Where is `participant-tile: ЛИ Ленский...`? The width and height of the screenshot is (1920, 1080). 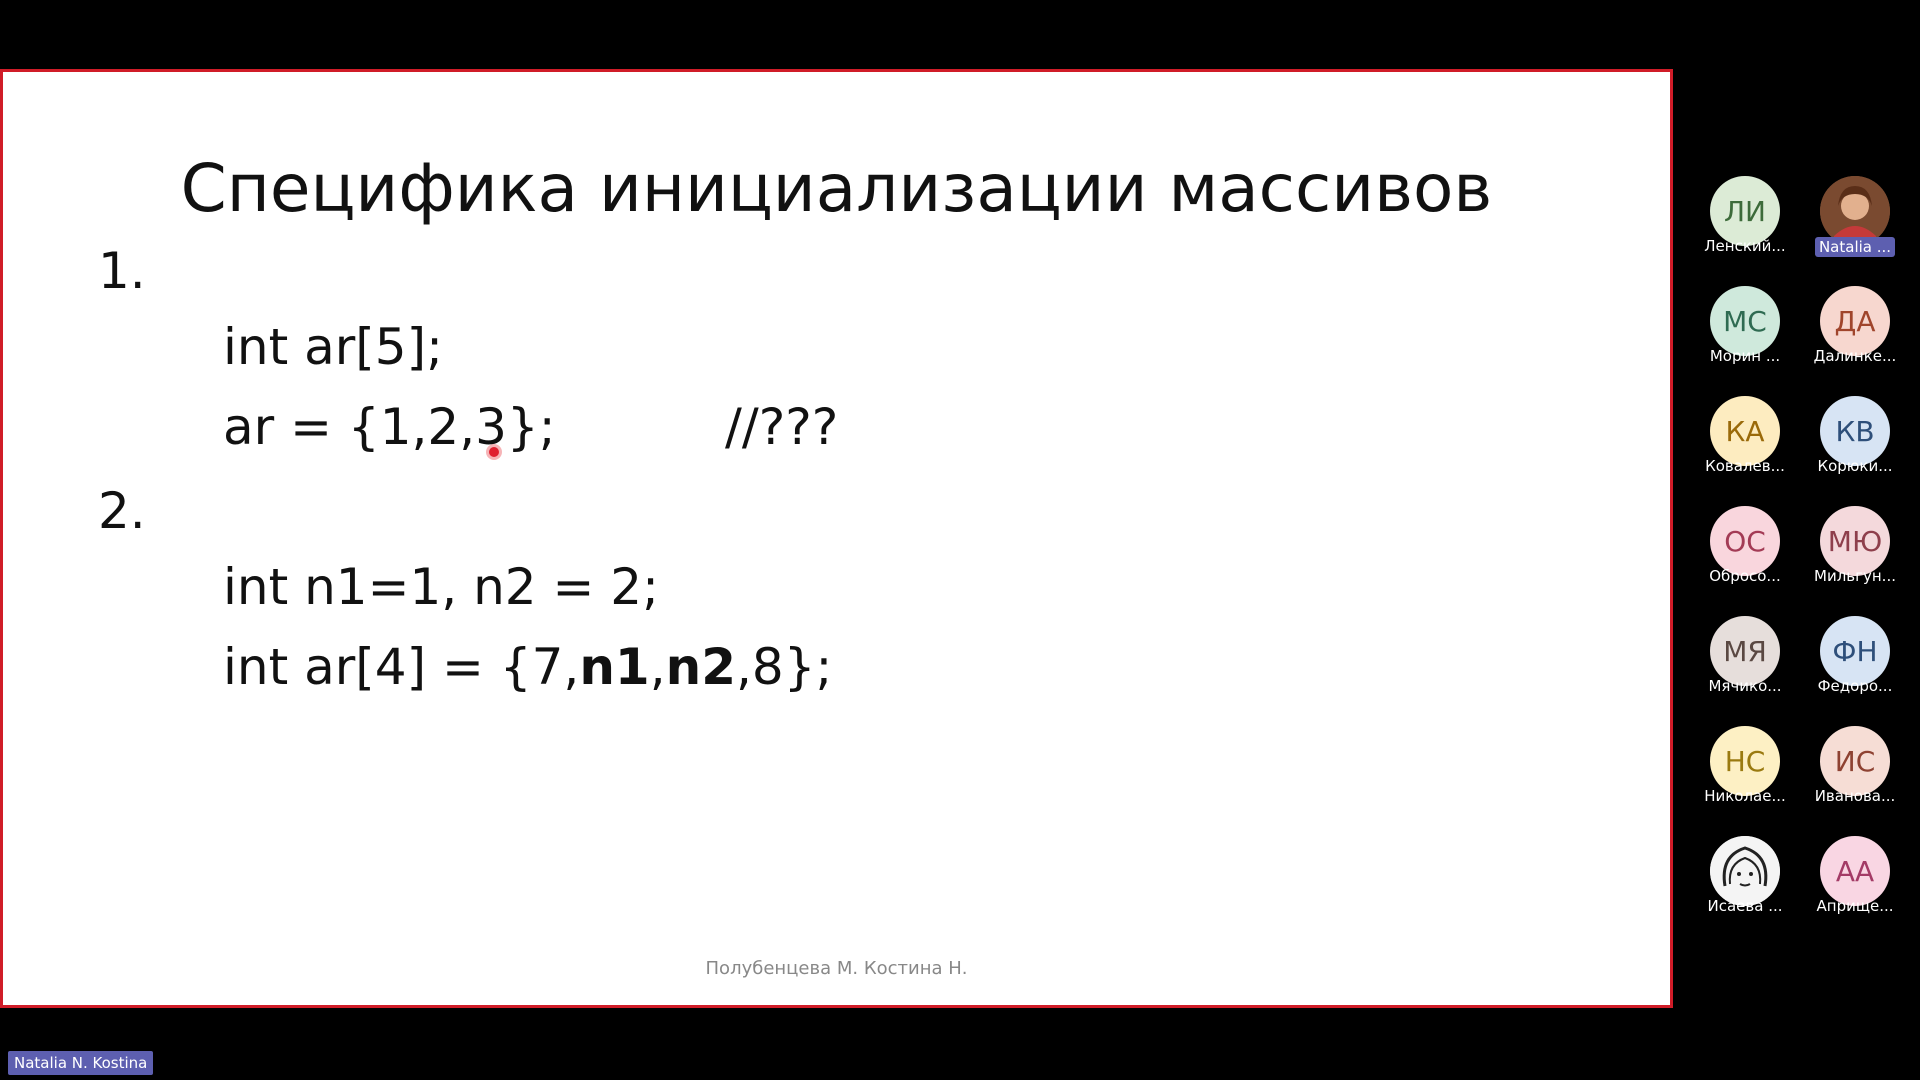
participant-tile: ЛИ Ленский... is located at coordinates (1745, 220).